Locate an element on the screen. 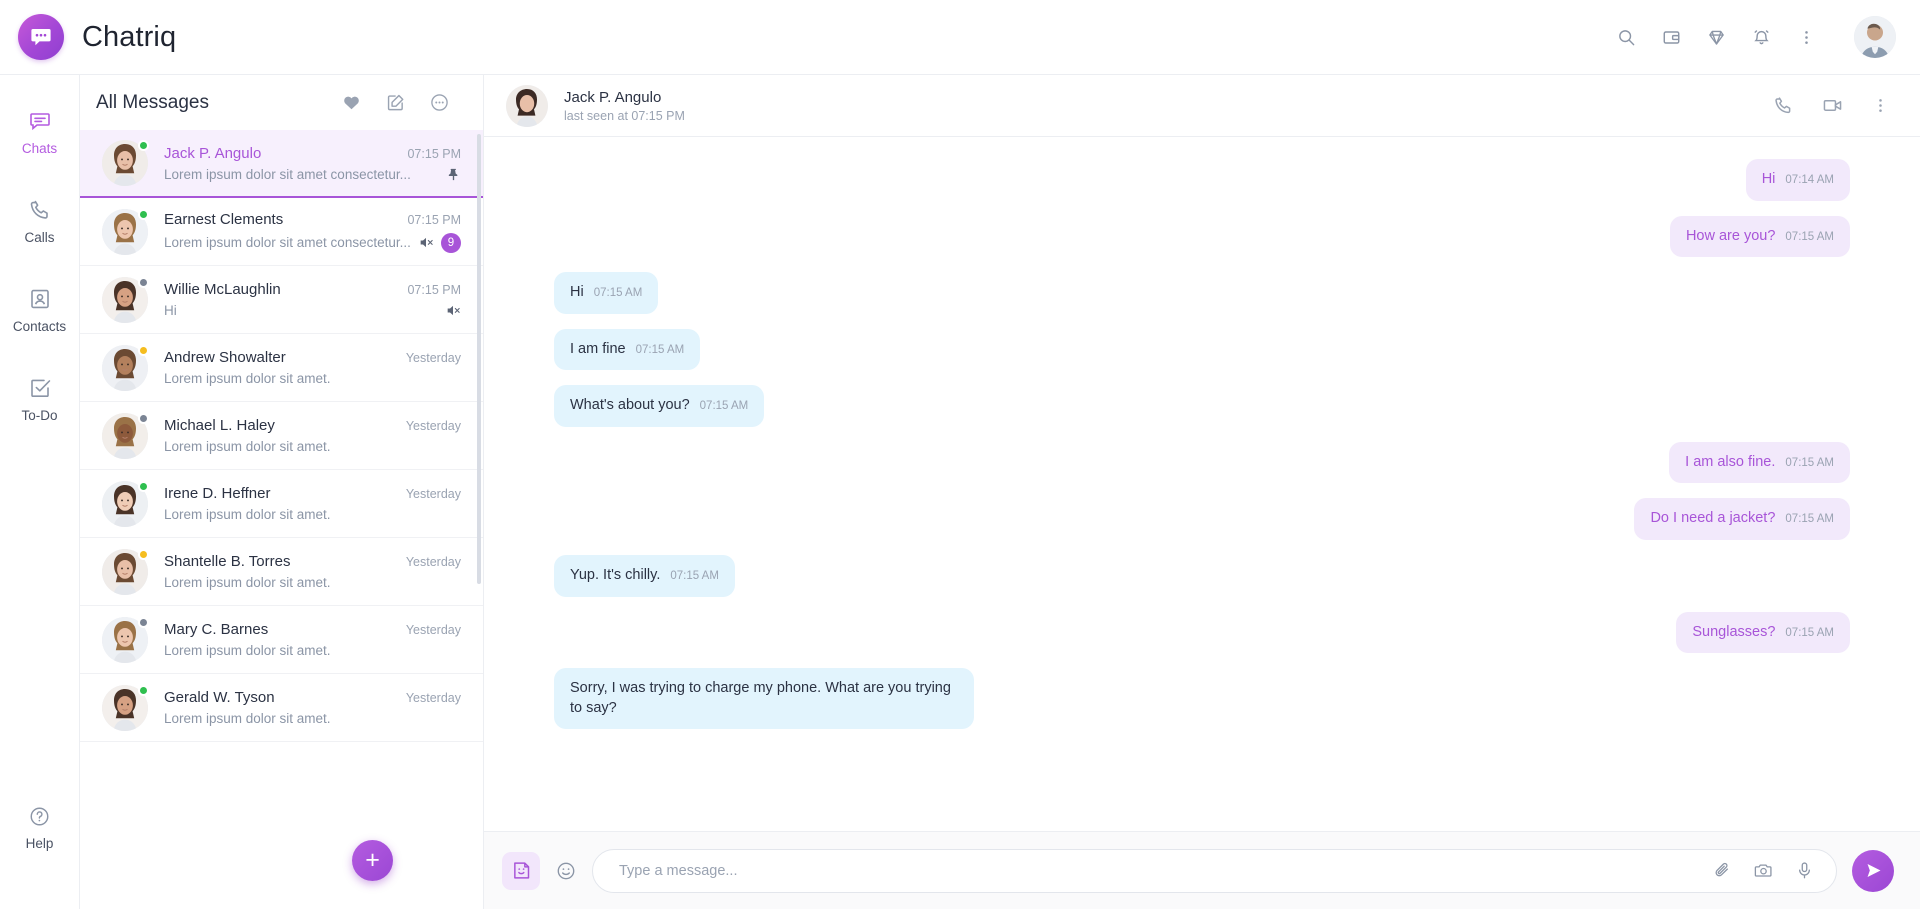  attachment-clip-icon is located at coordinates (1722, 870).